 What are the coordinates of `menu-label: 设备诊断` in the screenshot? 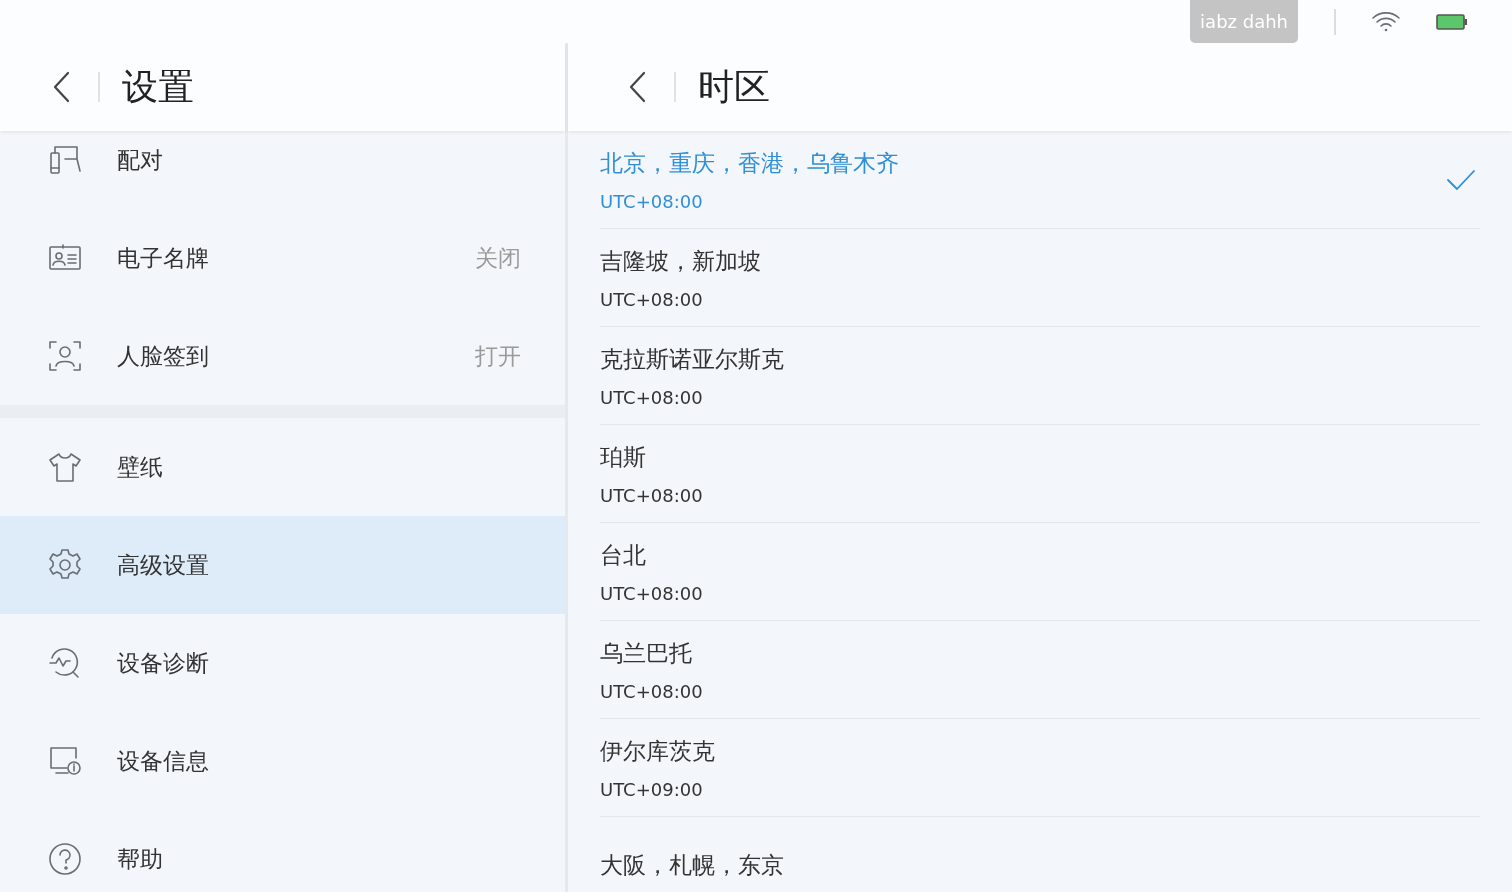 It's located at (163, 663).